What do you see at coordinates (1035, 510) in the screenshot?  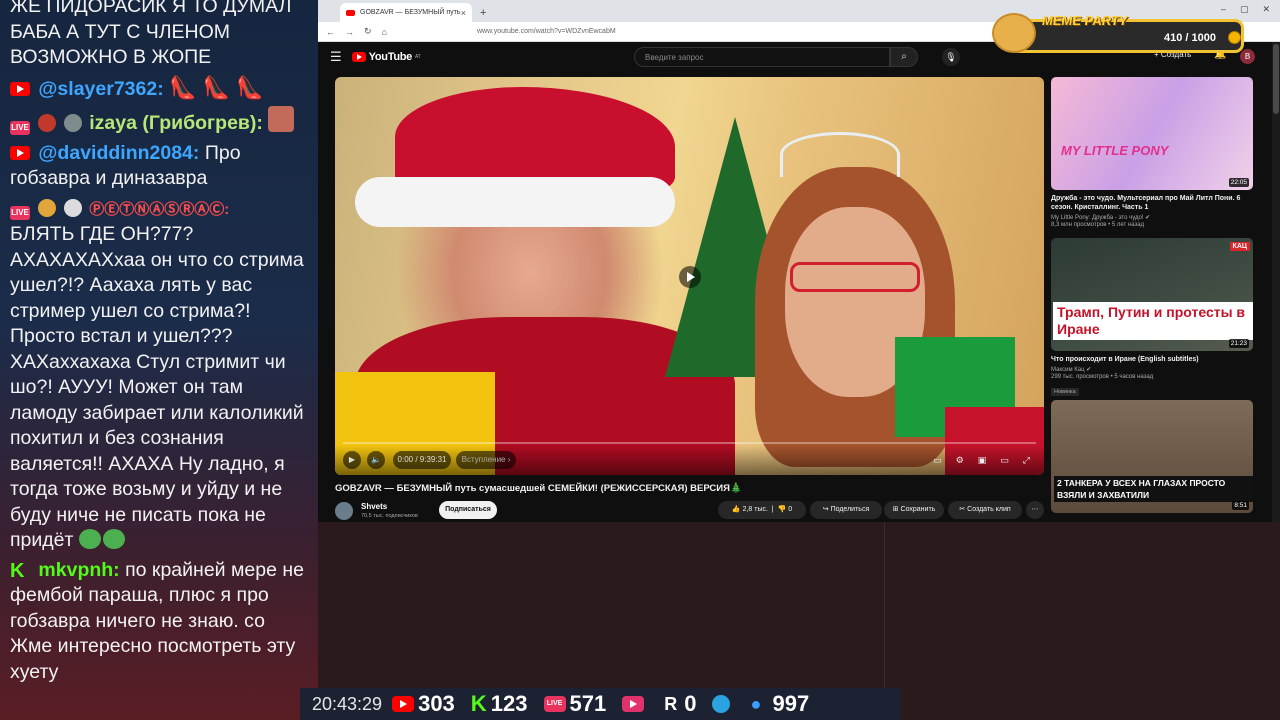 I see `more-actions-button: ⋯` at bounding box center [1035, 510].